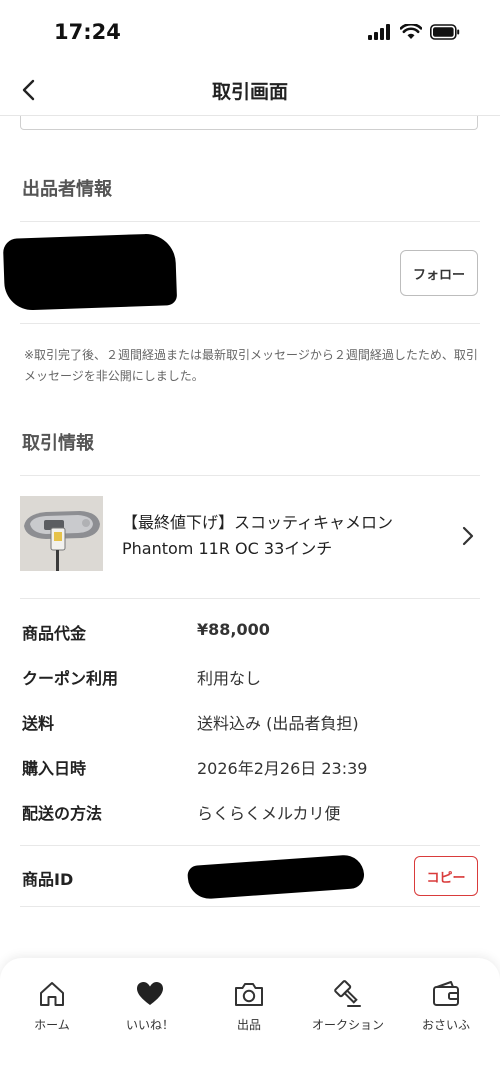 Image resolution: width=500 pixels, height=1080 pixels. I want to click on product-title: 【最終値下げ】スコッティキャメロン Phantom 11R OC 33インチ, so click(287, 536).